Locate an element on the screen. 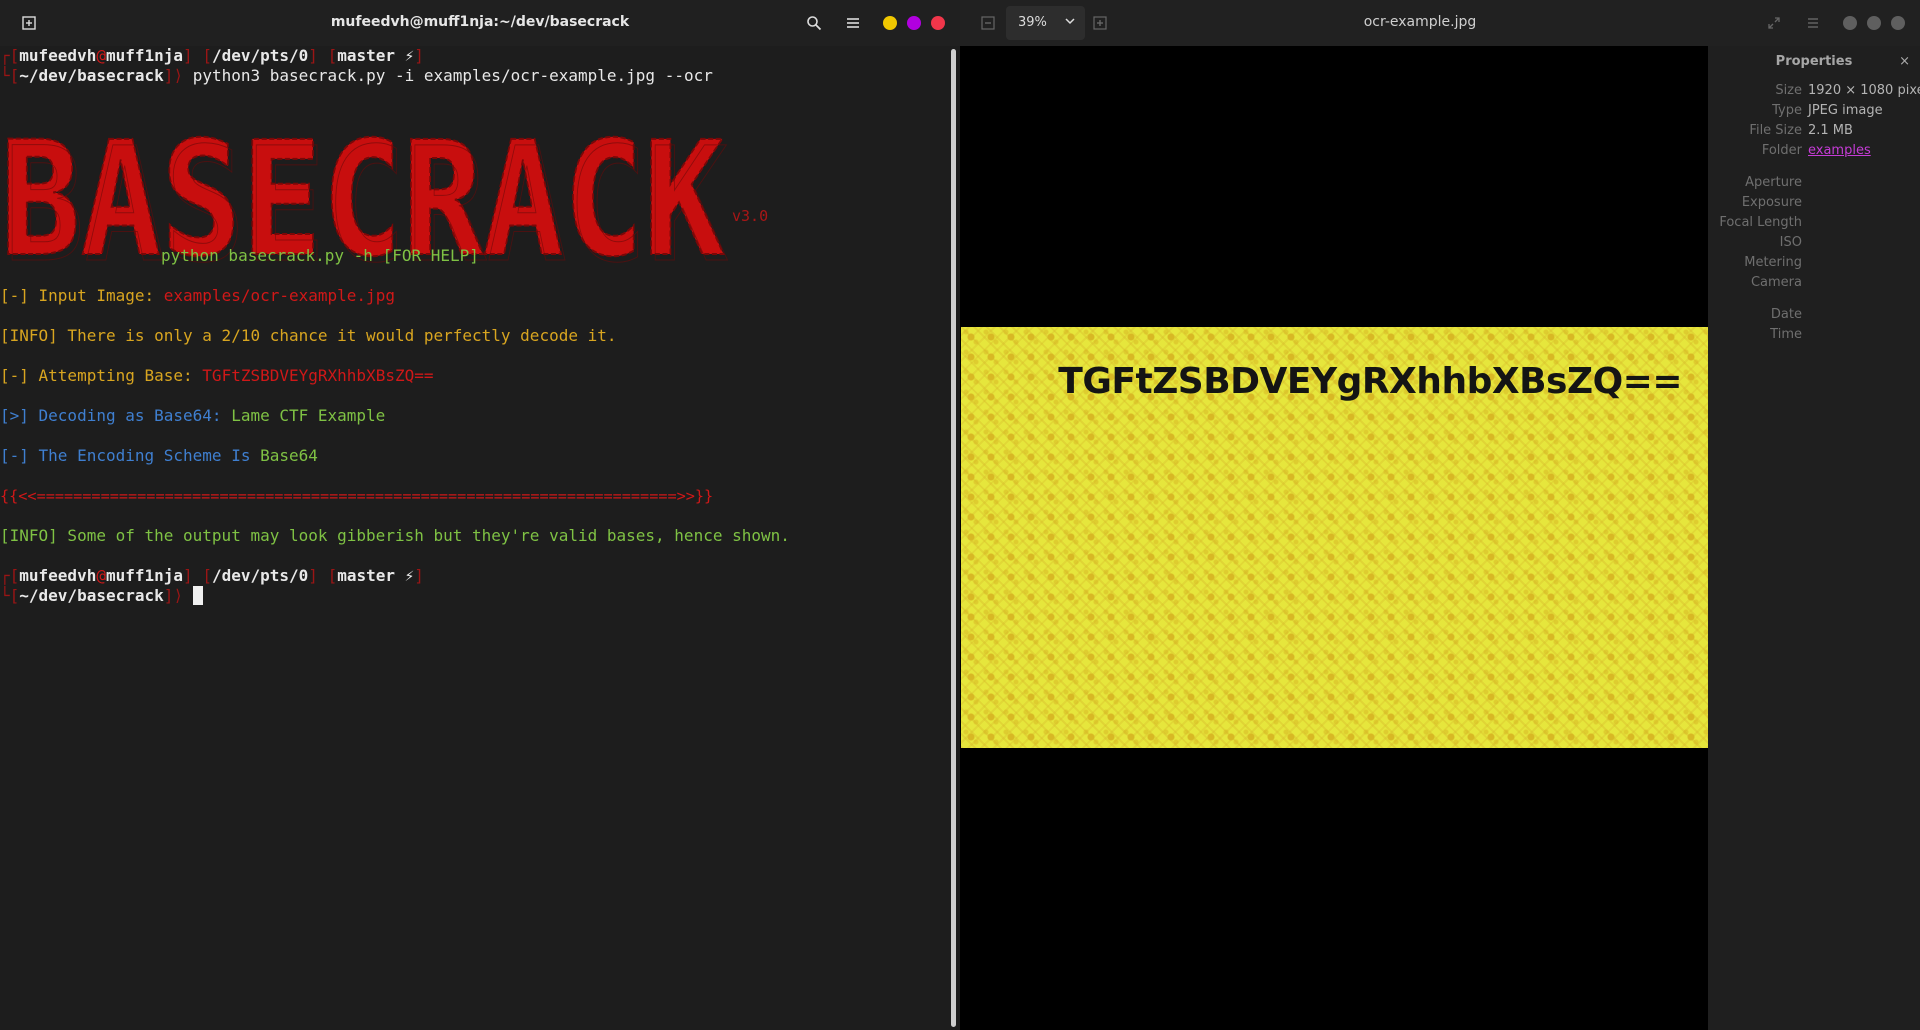 The image size is (1920, 1030). current-prompt-line: └[~/dev/basecrack]⟩ is located at coordinates (101, 596).